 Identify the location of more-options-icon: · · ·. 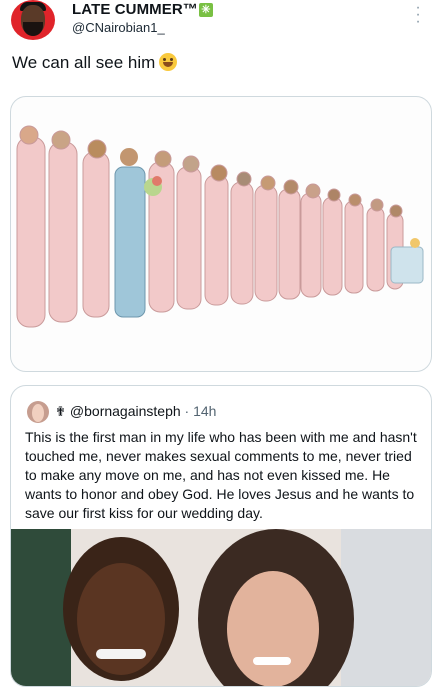
(418, 15).